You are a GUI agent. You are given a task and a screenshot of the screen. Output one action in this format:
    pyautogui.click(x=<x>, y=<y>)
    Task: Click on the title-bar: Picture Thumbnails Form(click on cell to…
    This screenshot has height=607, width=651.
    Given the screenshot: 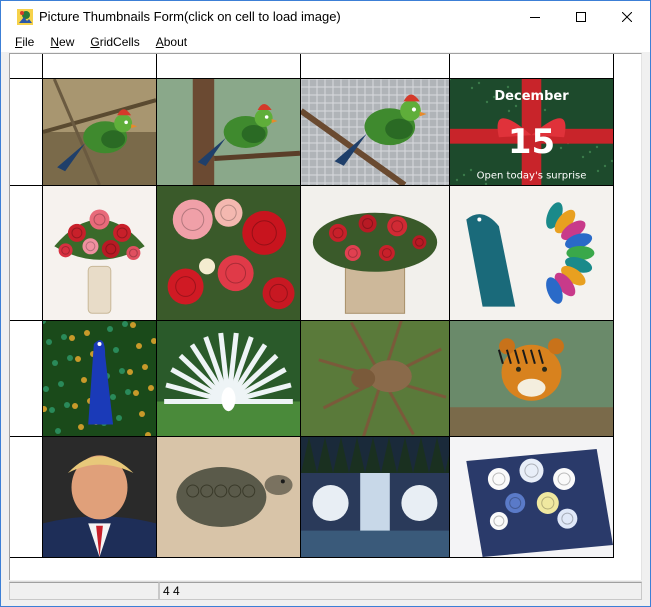 What is the action you would take?
    pyautogui.click(x=325, y=16)
    